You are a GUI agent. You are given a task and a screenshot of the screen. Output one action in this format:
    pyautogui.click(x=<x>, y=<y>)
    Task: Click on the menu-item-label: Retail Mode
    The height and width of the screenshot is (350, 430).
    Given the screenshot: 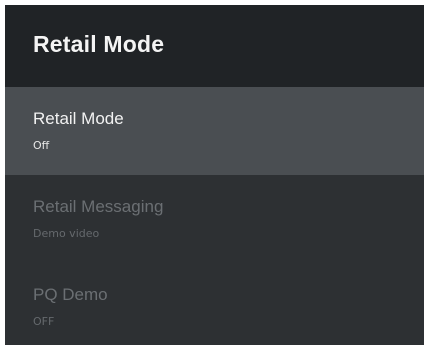 What is the action you would take?
    pyautogui.click(x=78, y=118)
    